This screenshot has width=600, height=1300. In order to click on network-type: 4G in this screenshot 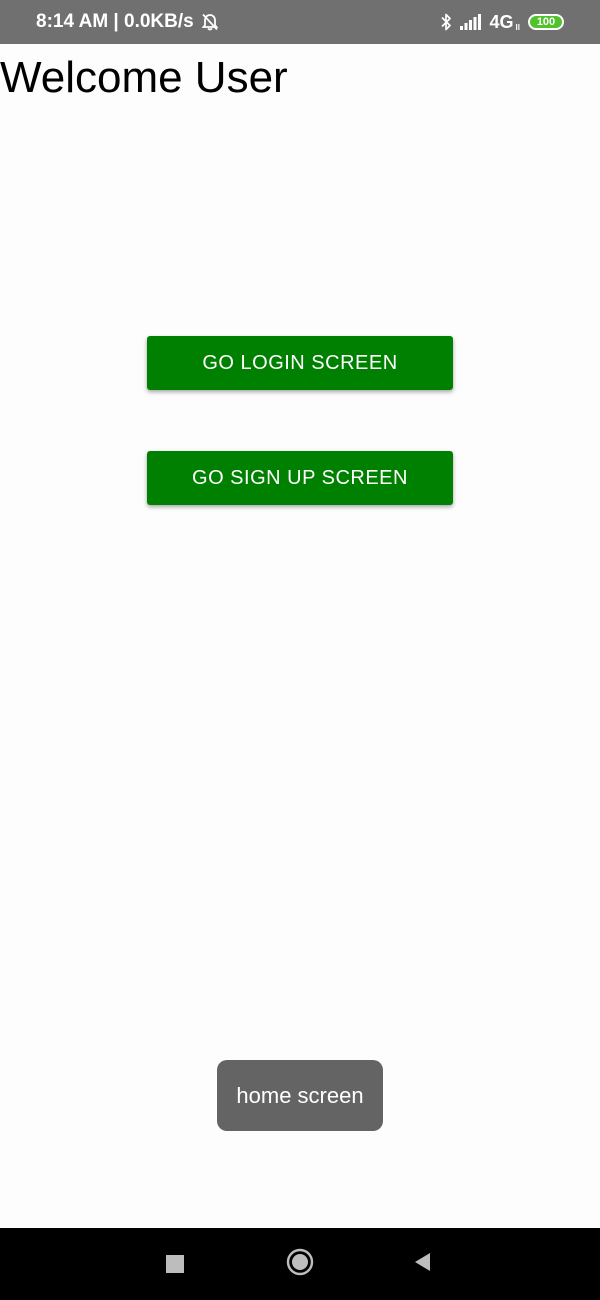, I will do `click(501, 21)`.